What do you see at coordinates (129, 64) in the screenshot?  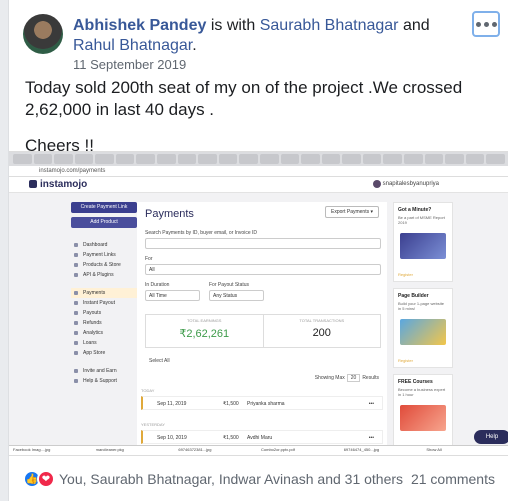 I see `post-date: 11 September 2019` at bounding box center [129, 64].